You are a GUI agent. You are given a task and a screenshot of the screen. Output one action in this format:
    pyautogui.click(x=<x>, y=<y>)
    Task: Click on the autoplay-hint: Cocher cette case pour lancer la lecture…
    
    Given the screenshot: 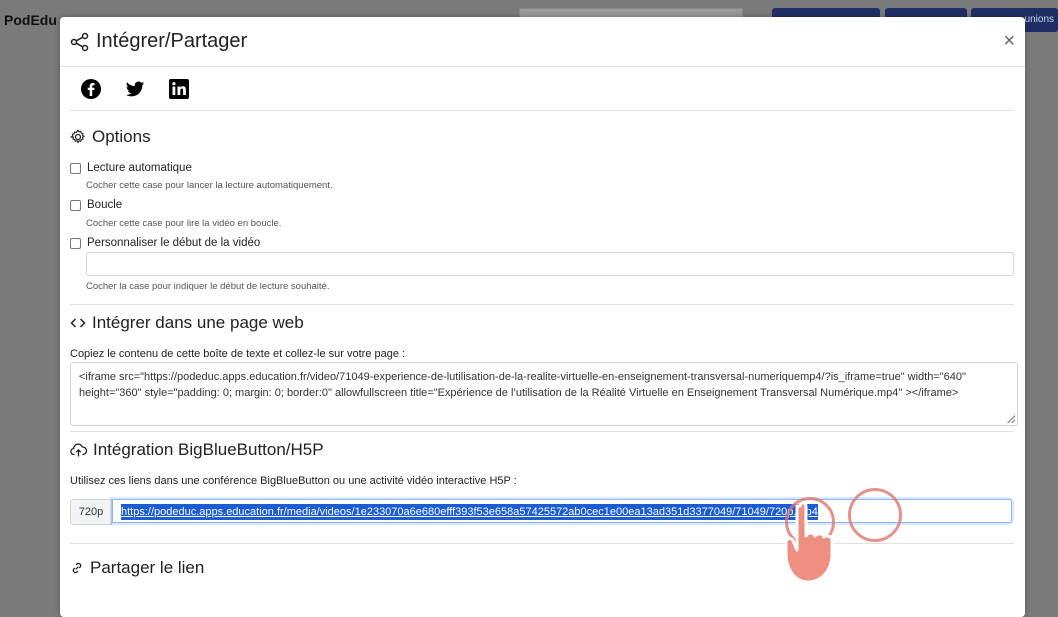 What is the action you would take?
    pyautogui.click(x=209, y=185)
    